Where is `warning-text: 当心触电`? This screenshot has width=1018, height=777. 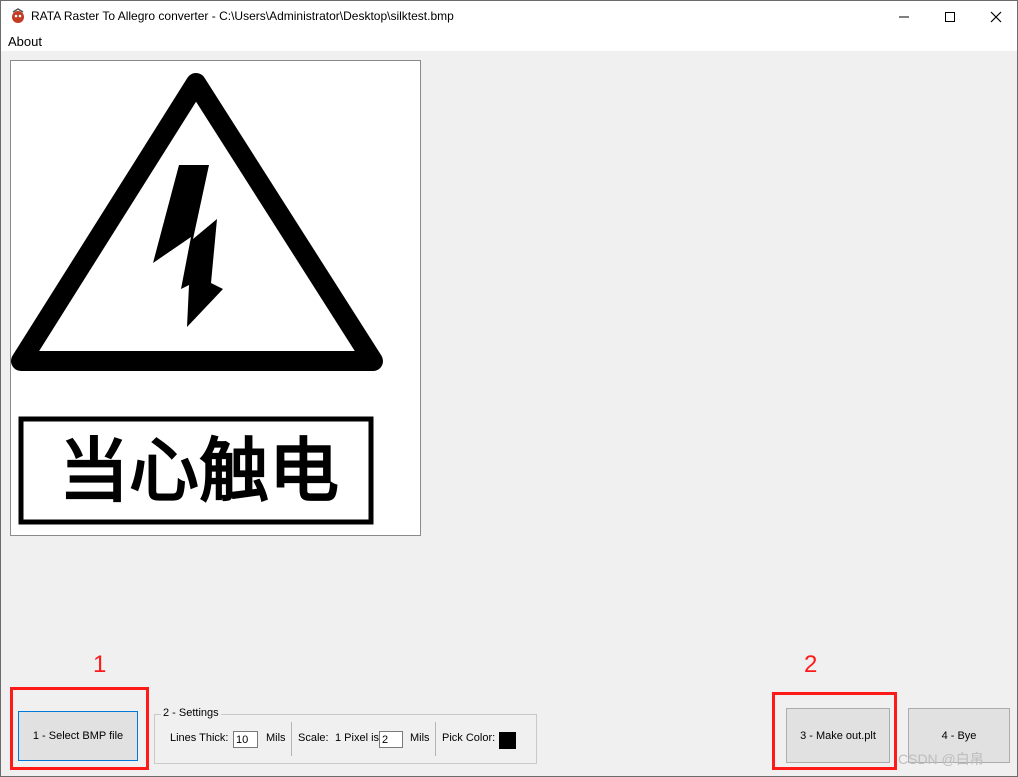
warning-text: 当心触电 is located at coordinates (199, 471).